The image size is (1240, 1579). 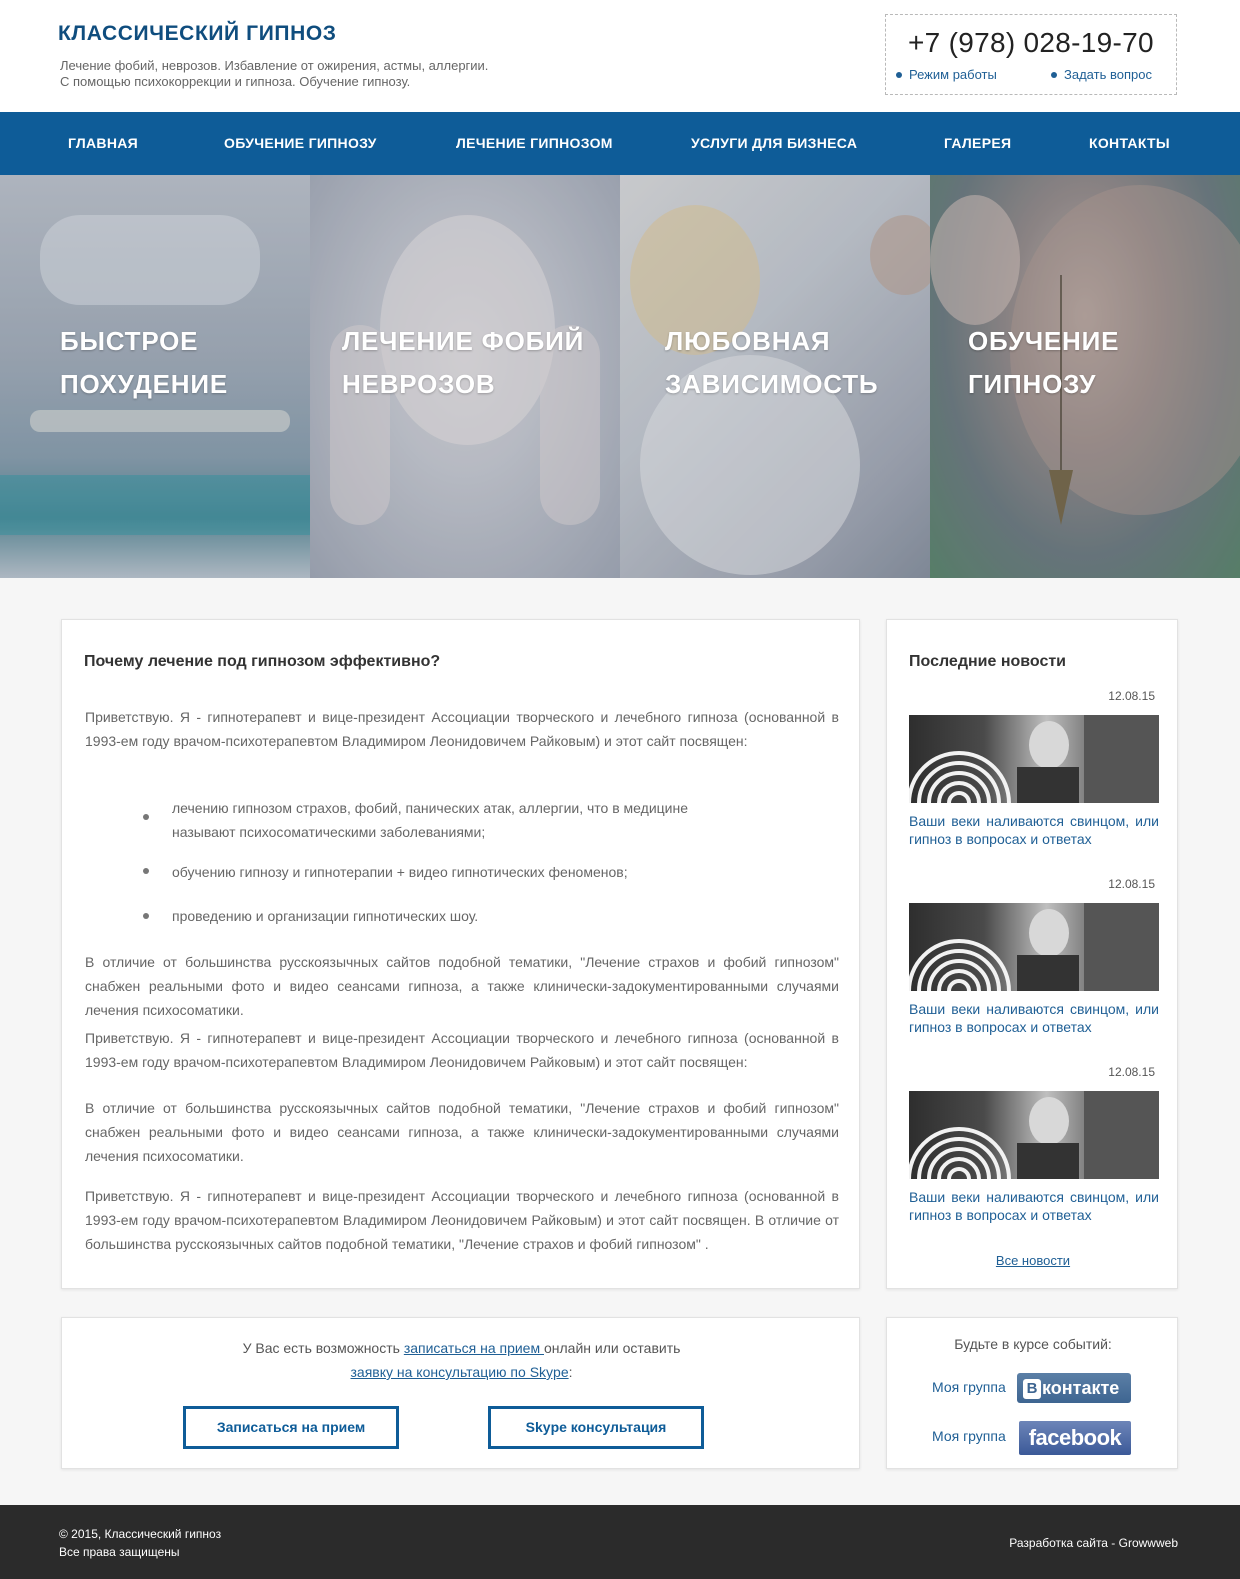 What do you see at coordinates (474, 1348) in the screenshot?
I see `book-appointment-link: записаться на прием` at bounding box center [474, 1348].